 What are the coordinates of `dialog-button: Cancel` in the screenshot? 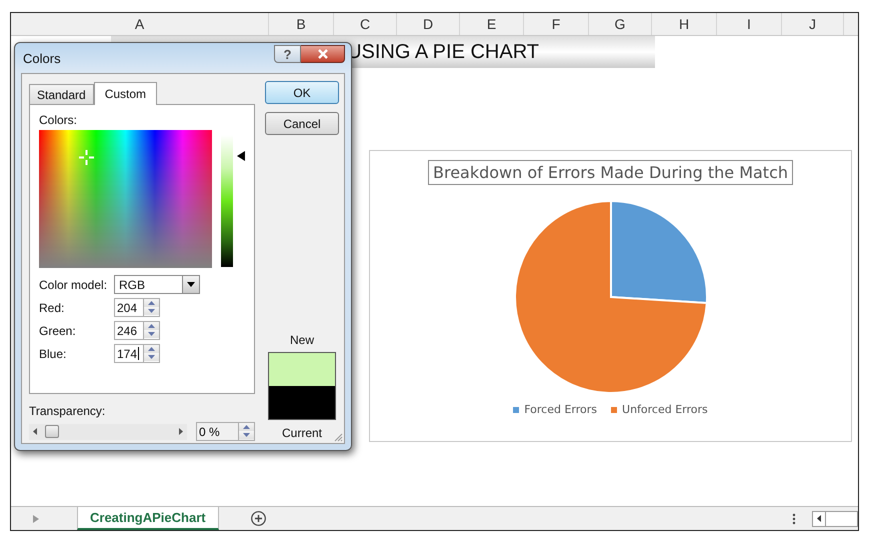 It's located at (302, 123).